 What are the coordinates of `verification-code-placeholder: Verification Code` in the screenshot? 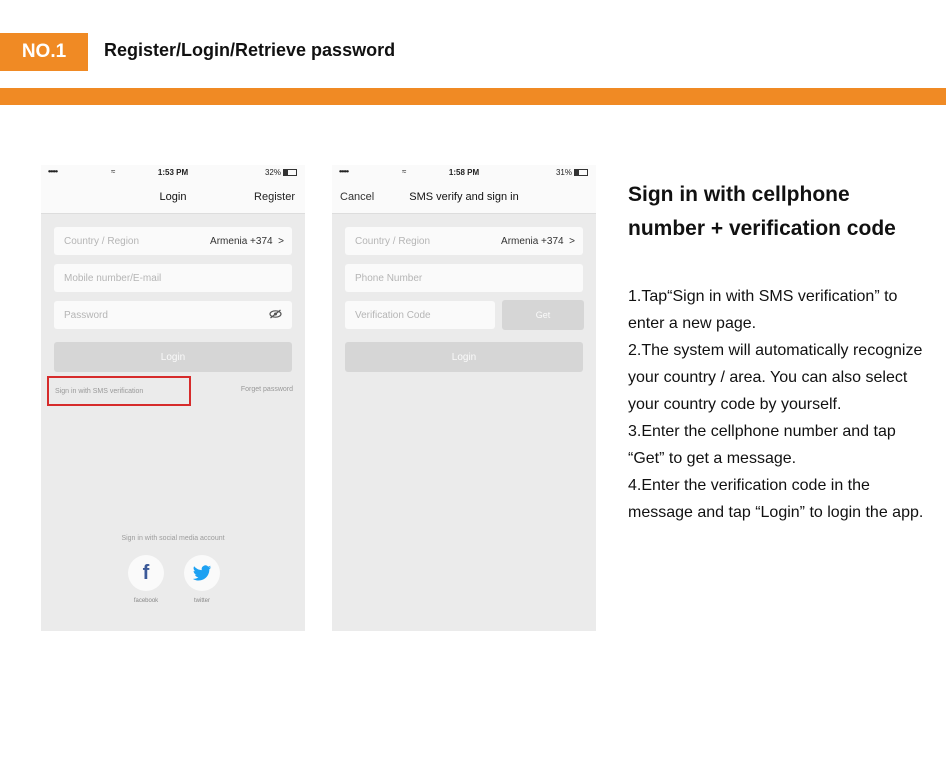 It's located at (393, 315).